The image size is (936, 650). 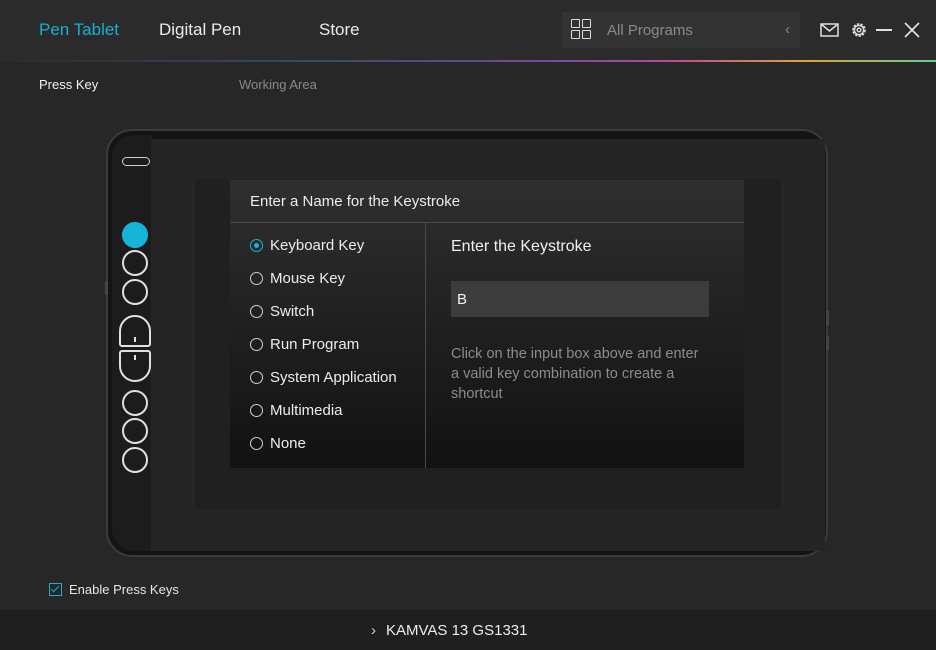 I want to click on device-selector: › KAMVAS 13 GS1331, so click(x=449, y=630).